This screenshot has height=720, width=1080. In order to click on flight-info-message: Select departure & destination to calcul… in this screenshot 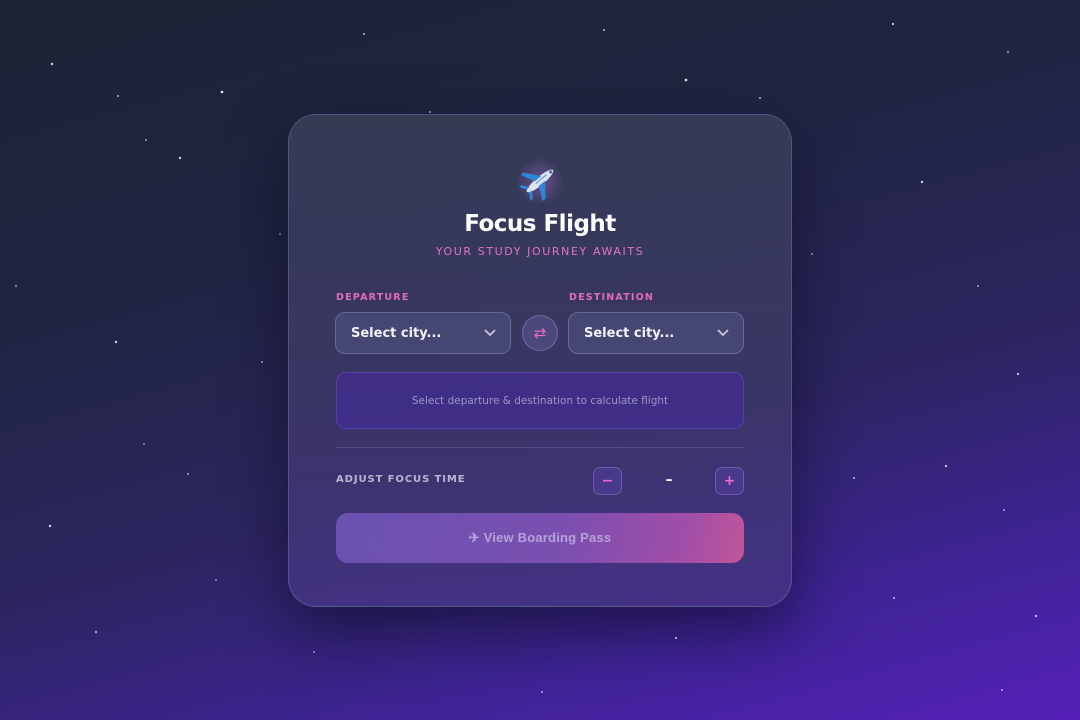, I will do `click(540, 400)`.